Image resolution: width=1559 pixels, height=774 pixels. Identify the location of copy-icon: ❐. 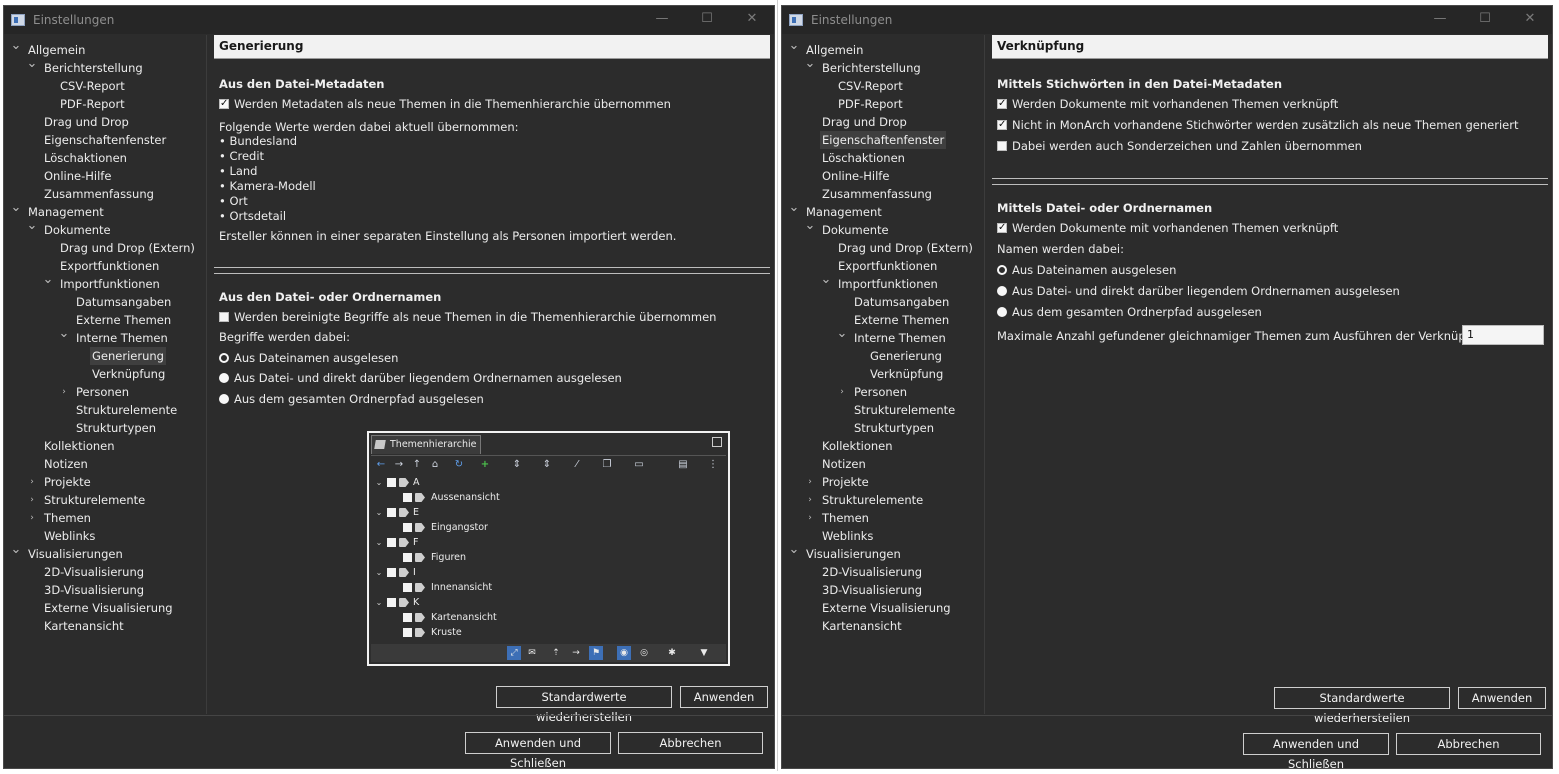
(607, 464).